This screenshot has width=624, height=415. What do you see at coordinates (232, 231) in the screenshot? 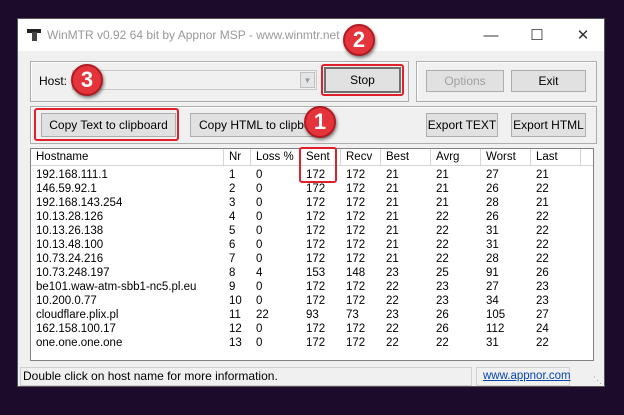
I see `cell-nr: 5` at bounding box center [232, 231].